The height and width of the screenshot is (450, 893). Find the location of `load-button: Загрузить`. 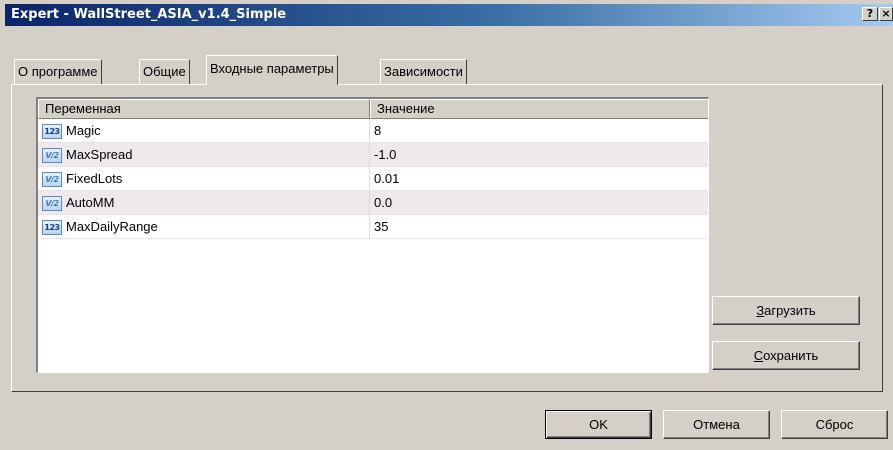

load-button: Загрузить is located at coordinates (786, 310).